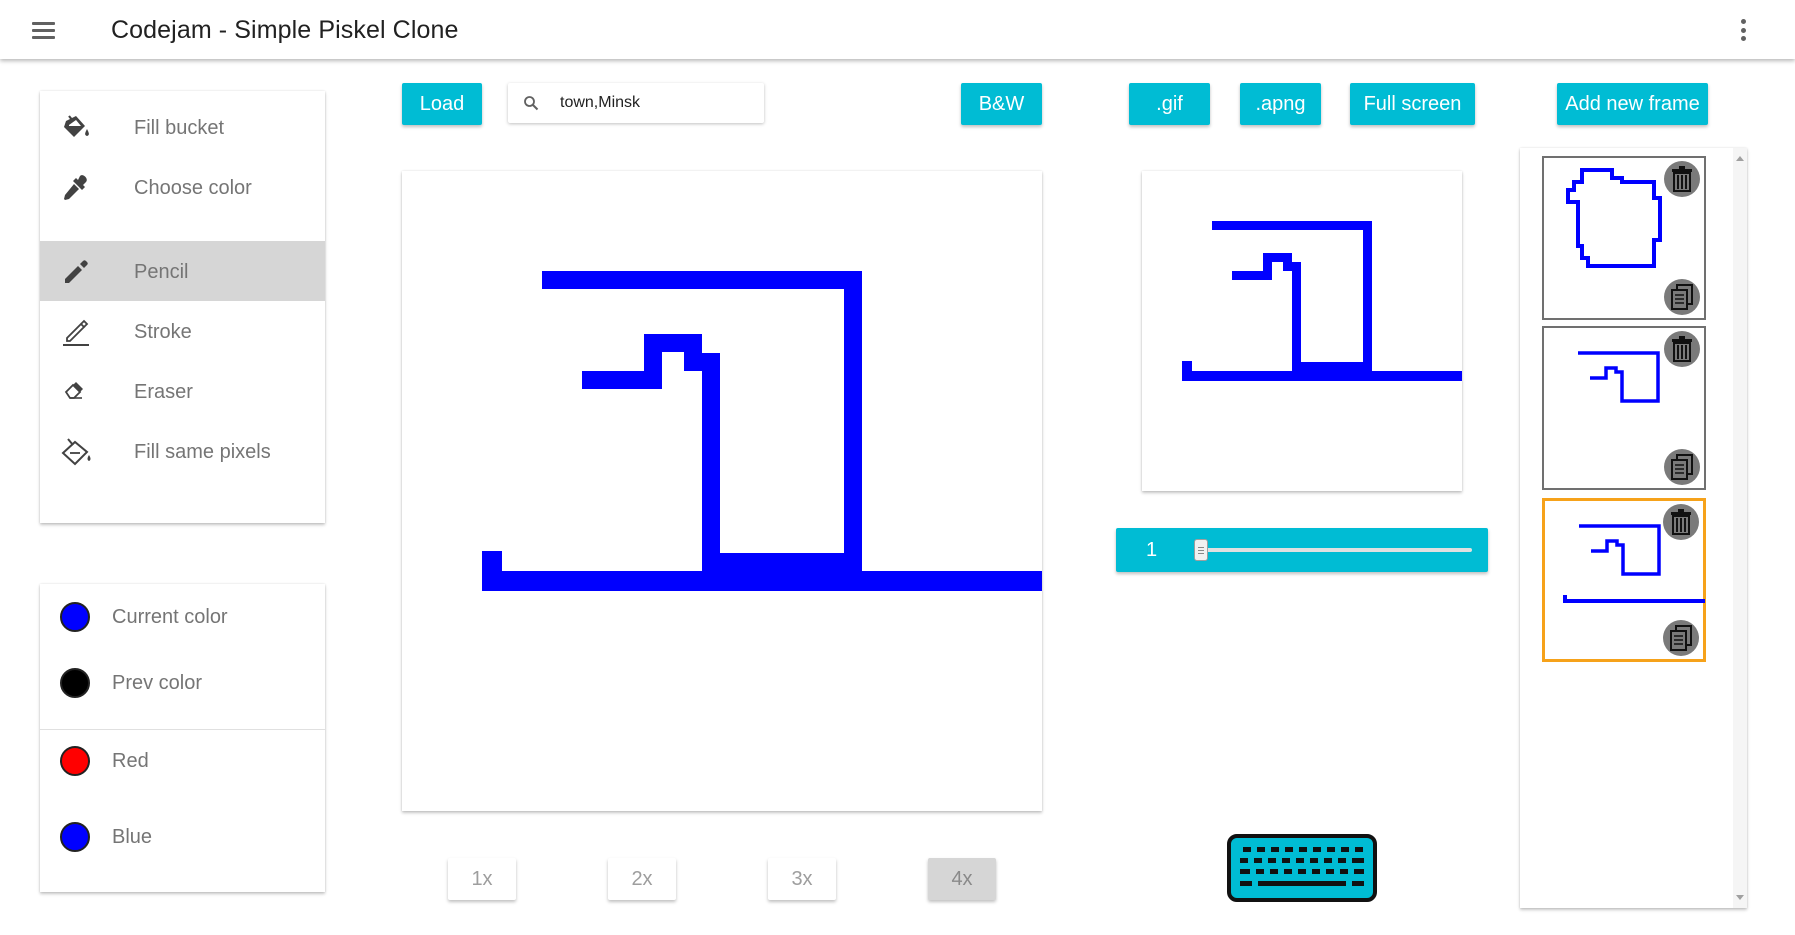 This screenshot has width=1795, height=935. What do you see at coordinates (202, 452) in the screenshot?
I see `tool-label: Fill same pixels` at bounding box center [202, 452].